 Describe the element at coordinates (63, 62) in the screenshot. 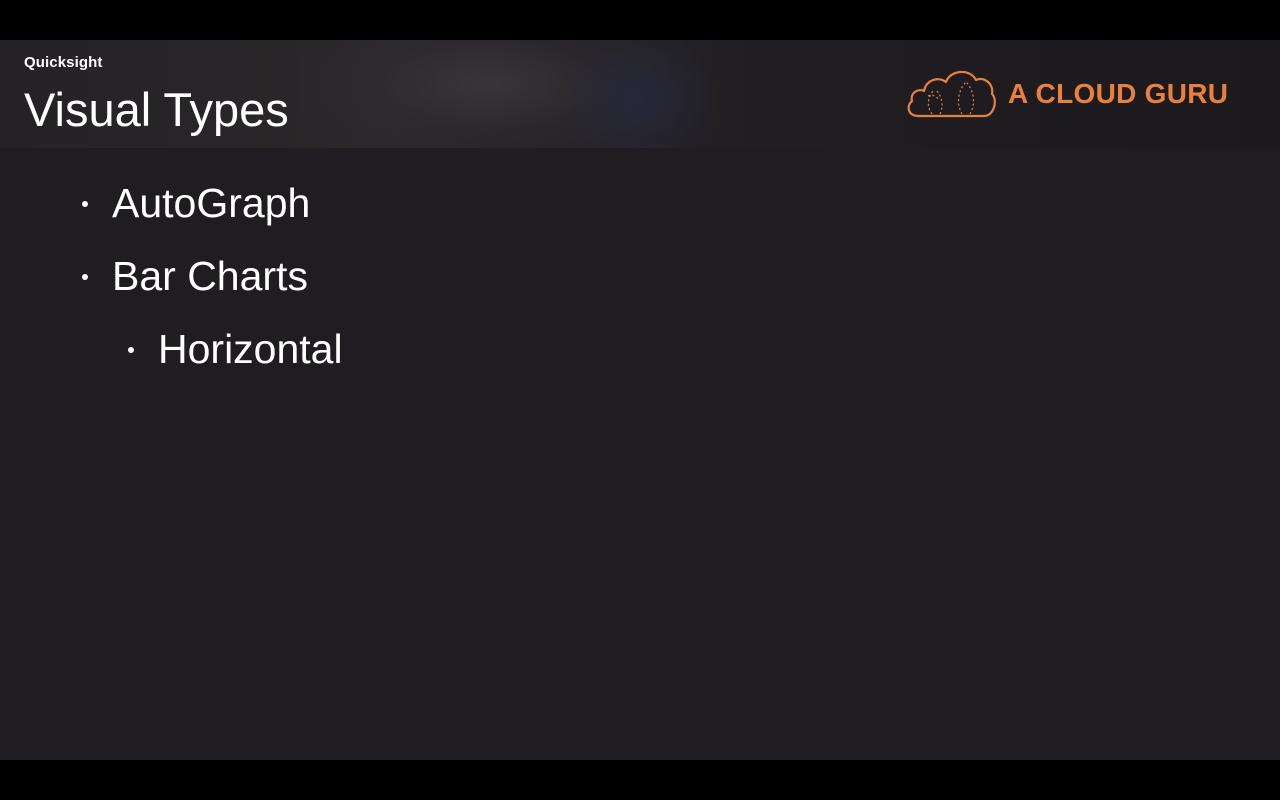

I see `course-label: Quicksight` at that location.